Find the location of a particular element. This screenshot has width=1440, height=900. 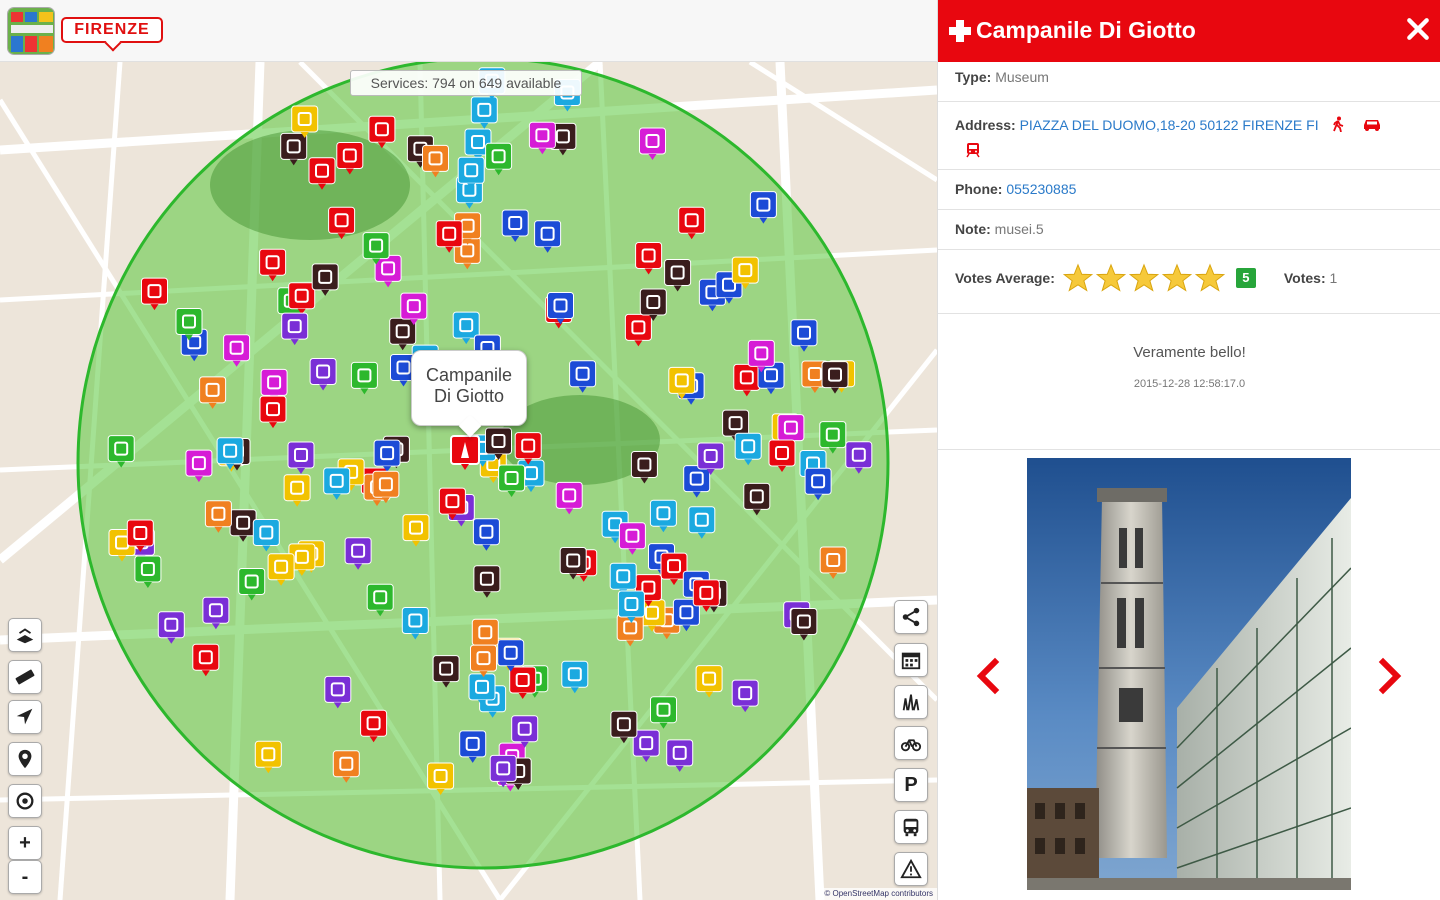

share-button is located at coordinates (911, 617).